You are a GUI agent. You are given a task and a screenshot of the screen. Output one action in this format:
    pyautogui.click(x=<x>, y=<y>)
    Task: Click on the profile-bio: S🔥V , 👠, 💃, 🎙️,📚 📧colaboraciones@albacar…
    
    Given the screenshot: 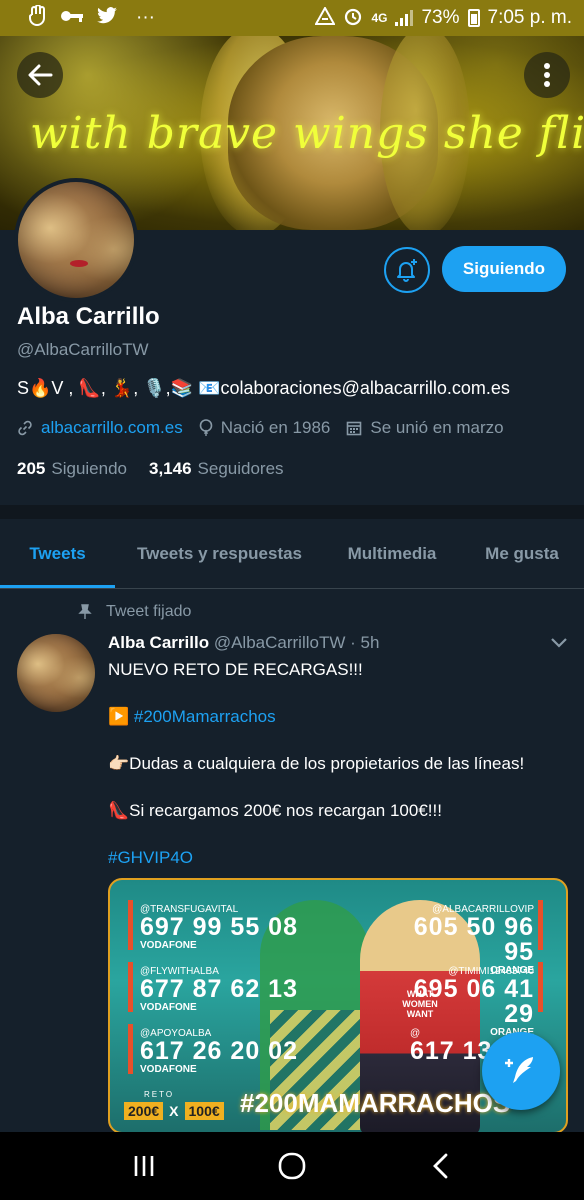 What is the action you would take?
    pyautogui.click(x=263, y=388)
    